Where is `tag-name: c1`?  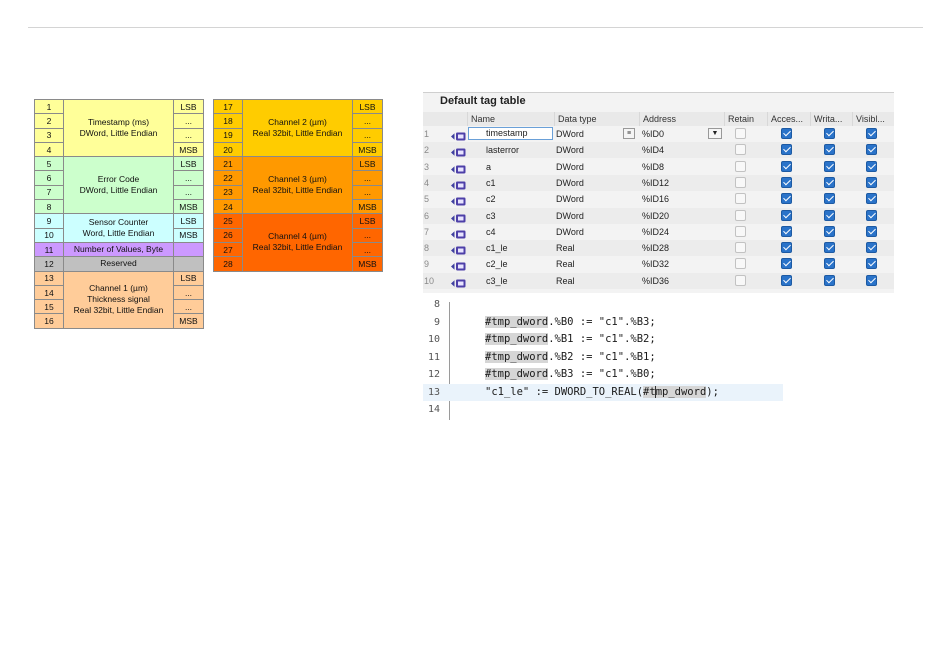 tag-name: c1 is located at coordinates (491, 183).